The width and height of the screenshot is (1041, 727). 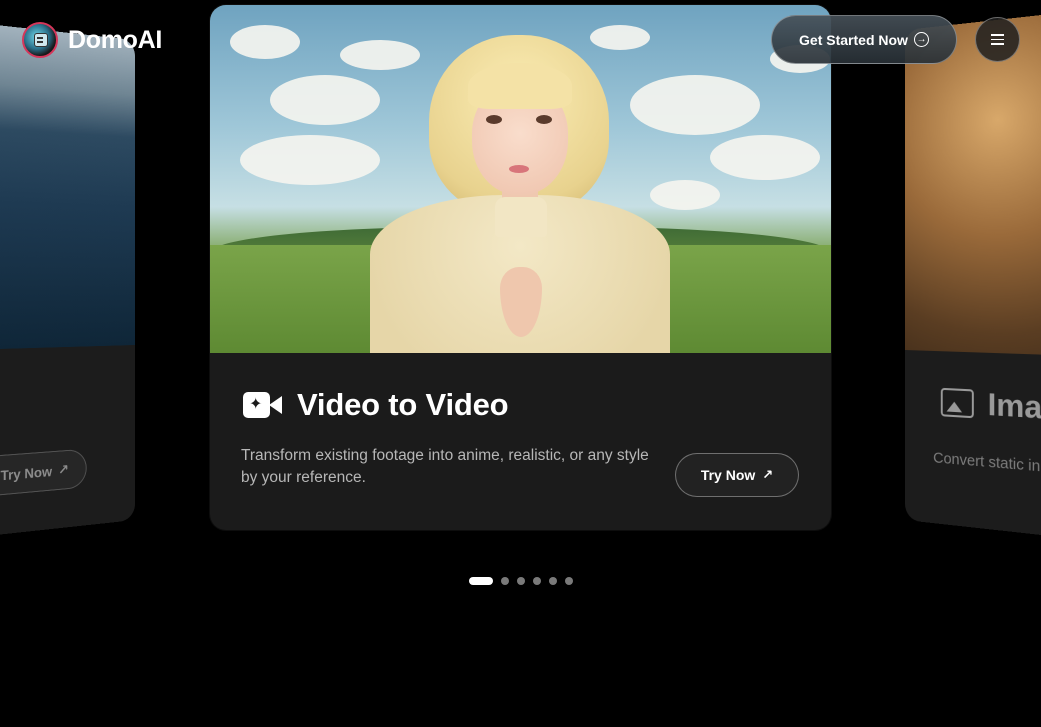 I want to click on right-card-title: Ima, so click(x=1014, y=405).